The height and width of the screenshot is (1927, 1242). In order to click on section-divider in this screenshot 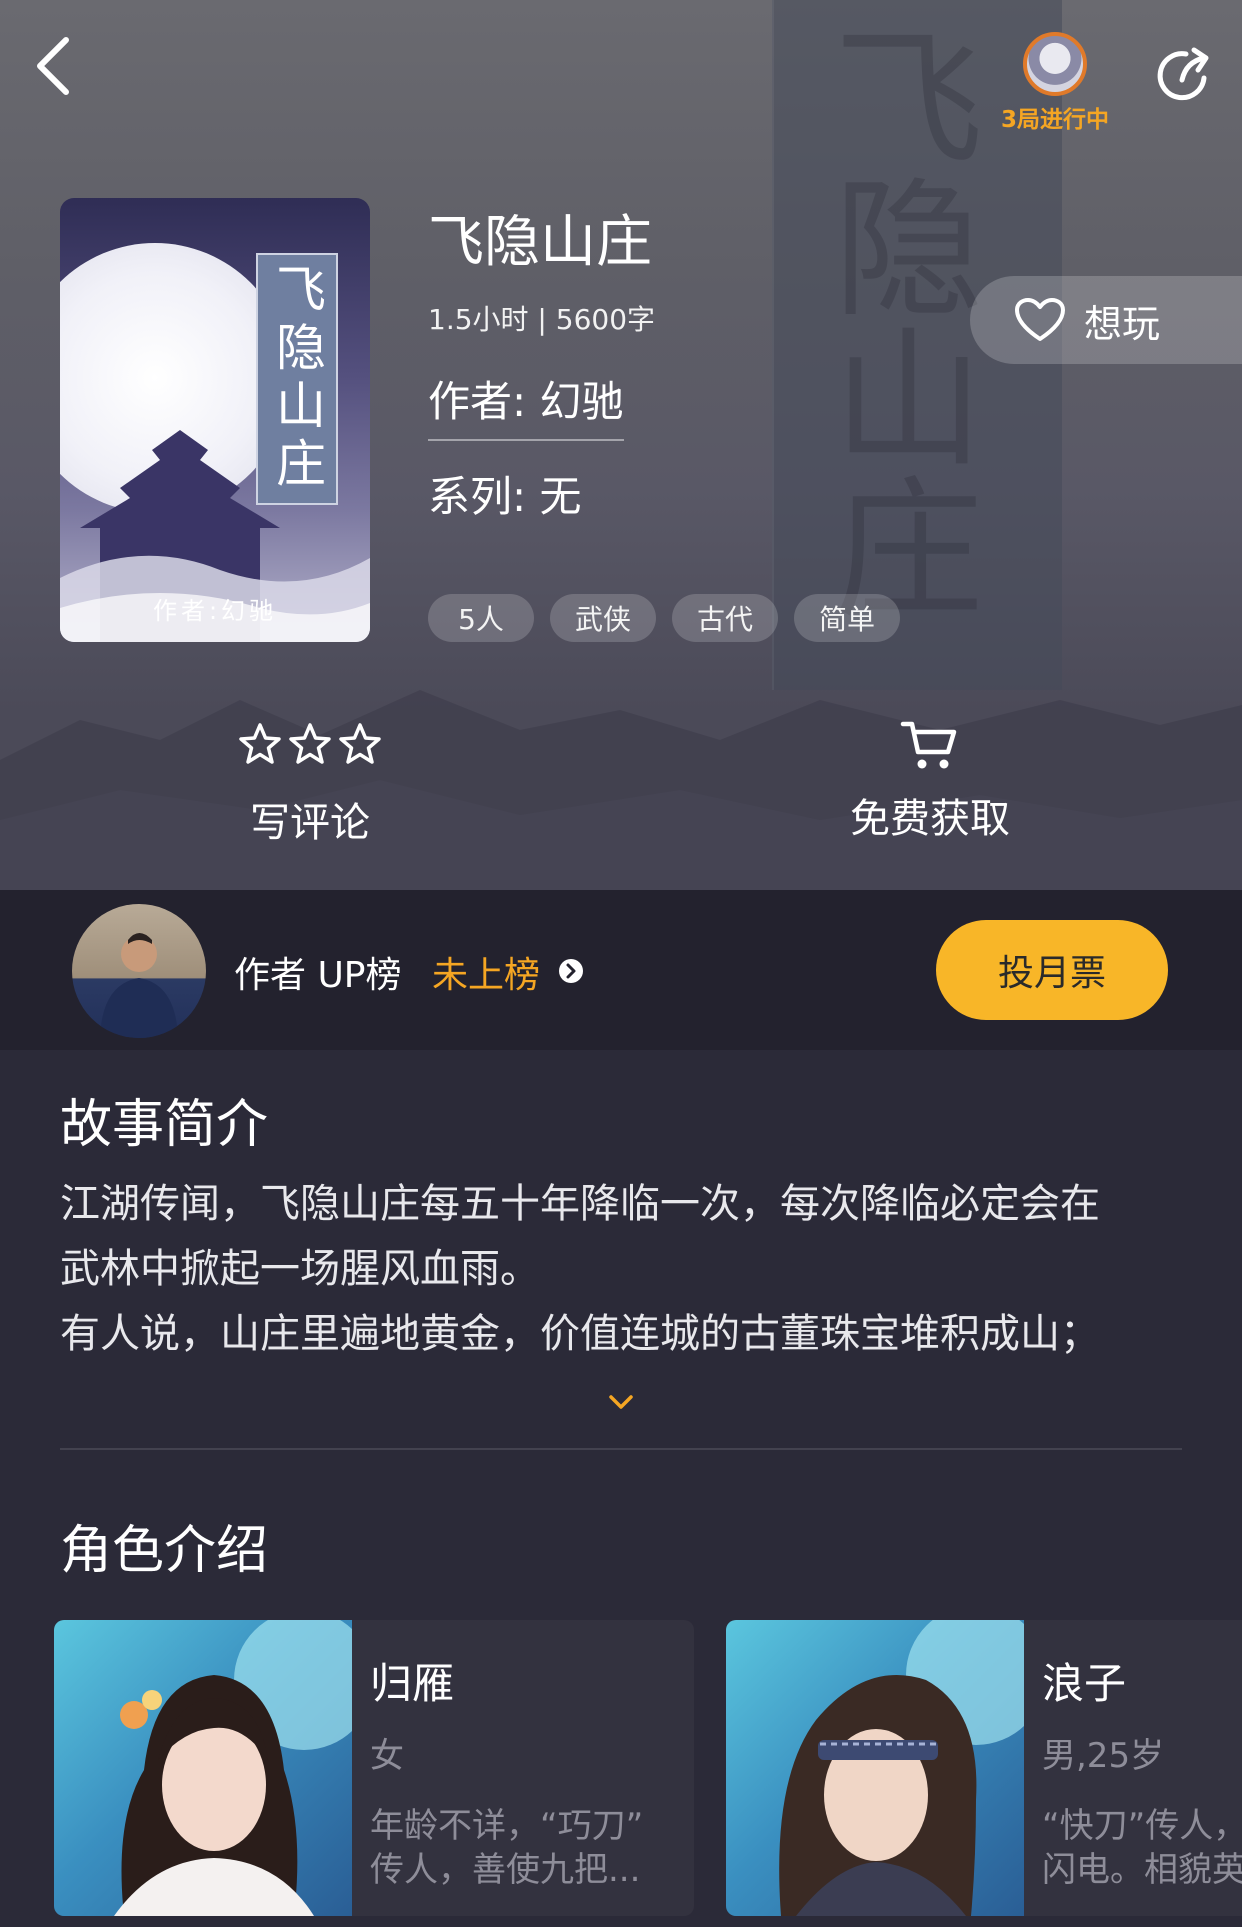, I will do `click(621, 1449)`.